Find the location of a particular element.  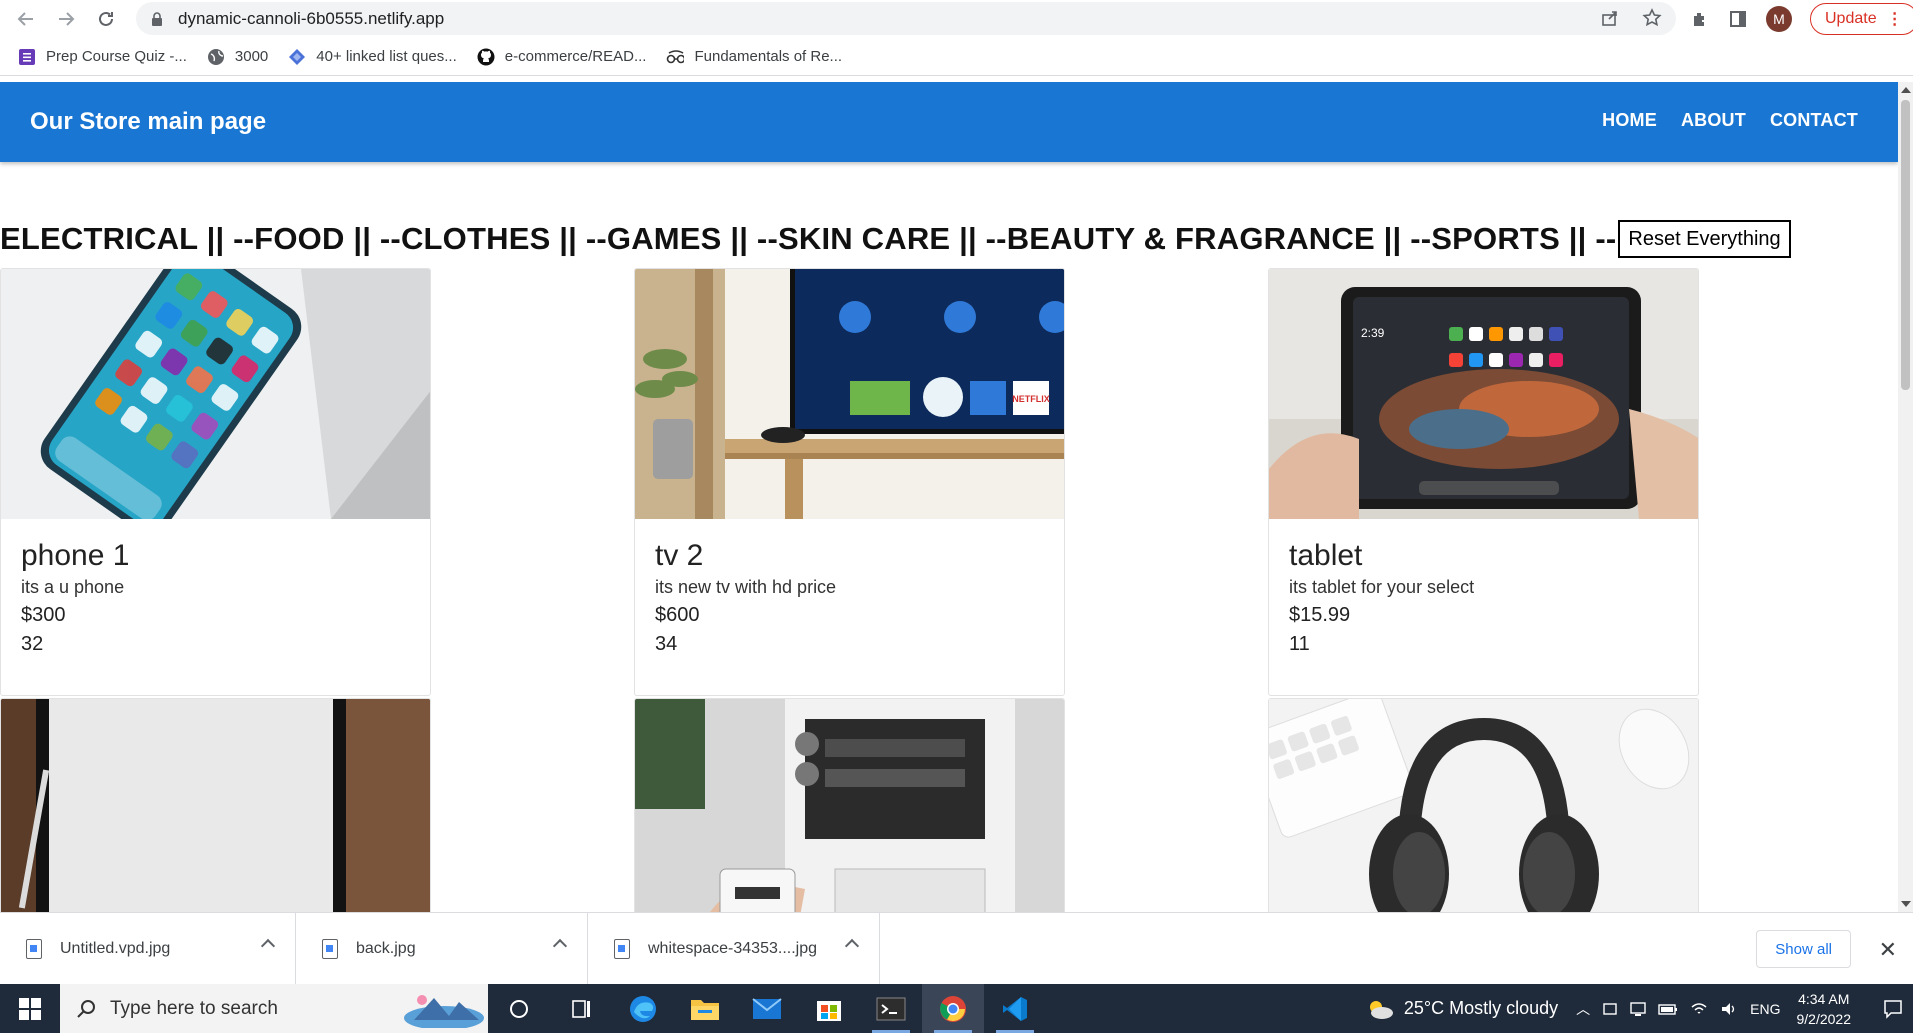

page-scrollbar is located at coordinates (1905, 497).